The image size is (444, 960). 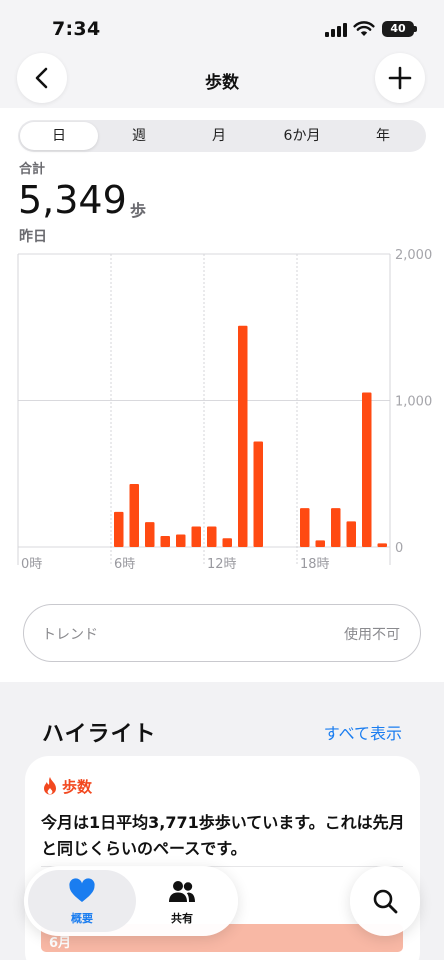 I want to click on x-tick-label: 18時, so click(x=315, y=564).